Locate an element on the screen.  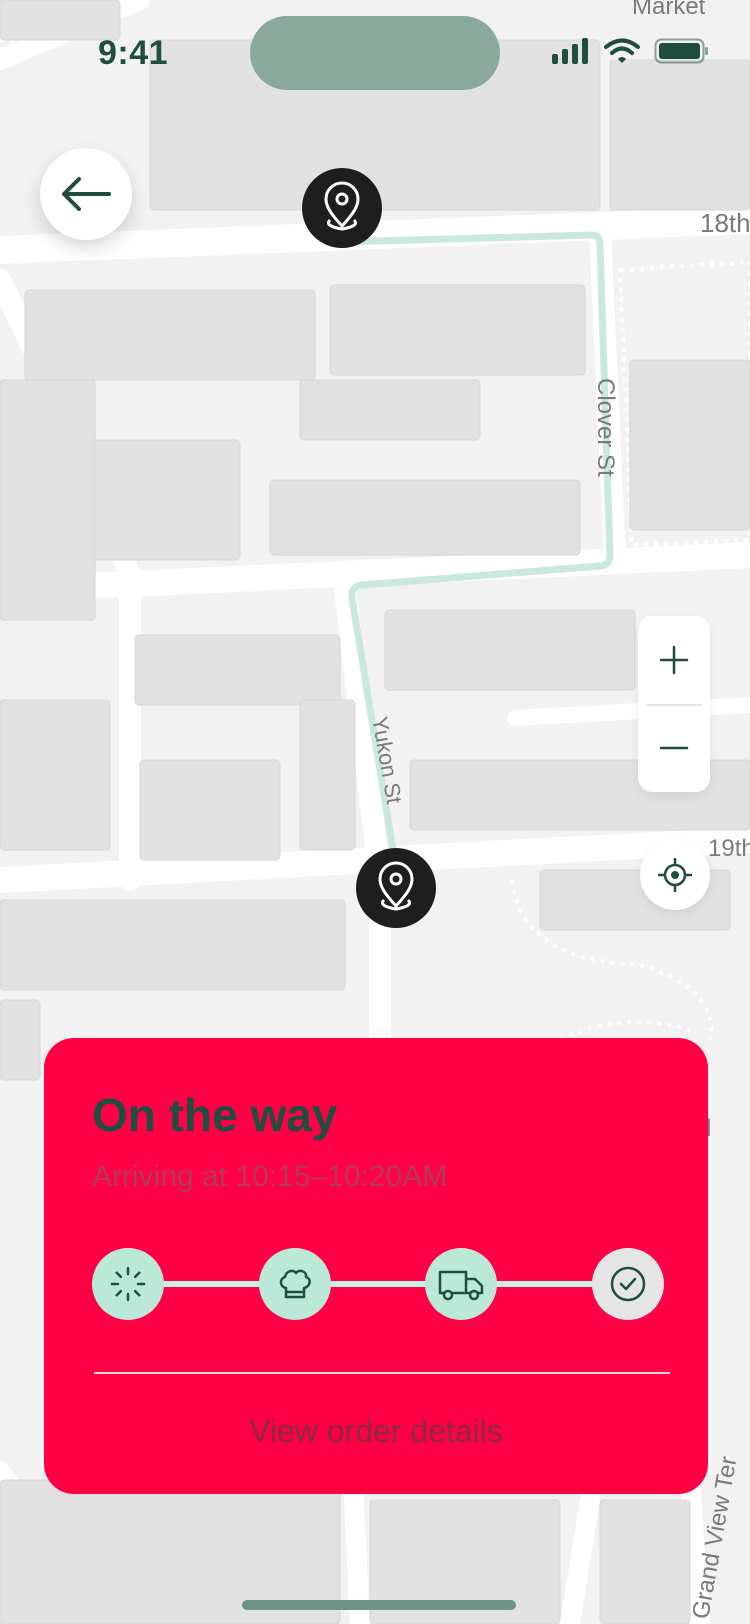
arrival-time: Arriving at 10:15–10:20AM is located at coordinates (270, 1176).